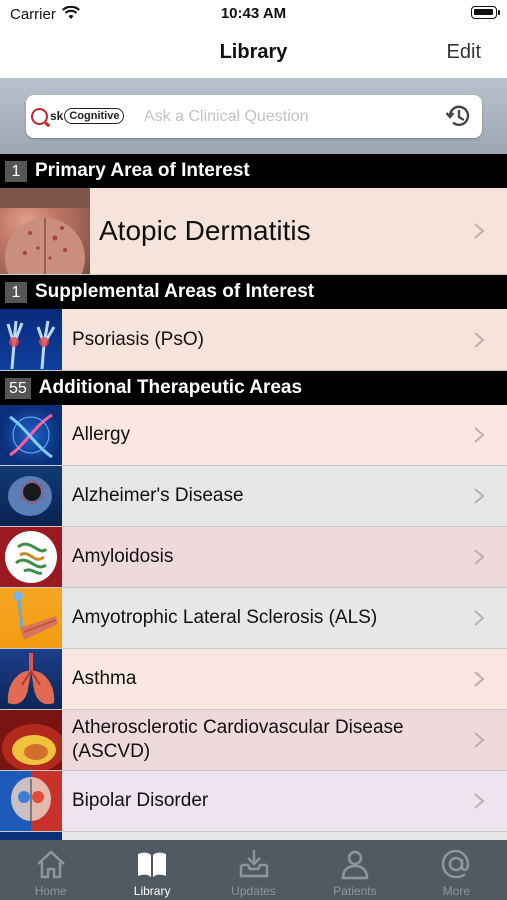  I want to click on magnifier-logo-icon, so click(39, 116).